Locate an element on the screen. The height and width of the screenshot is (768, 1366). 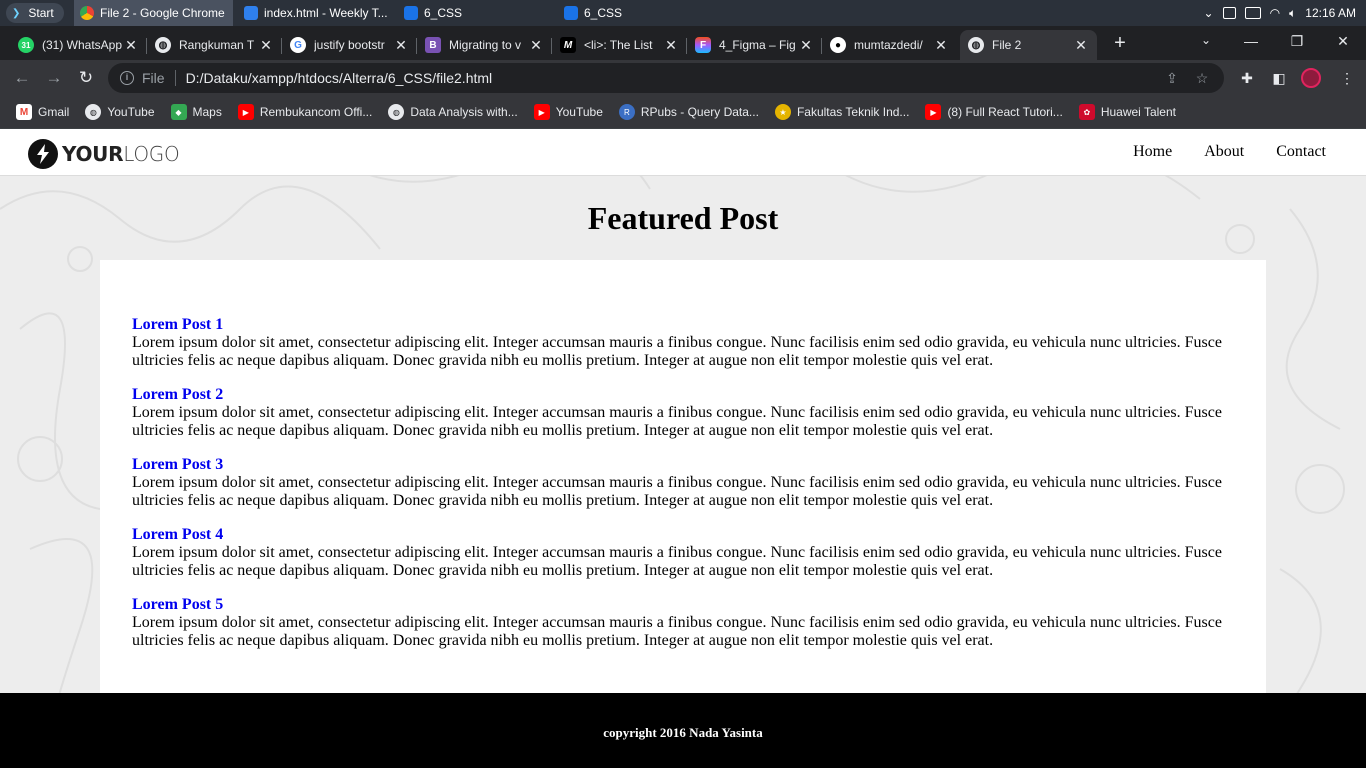
site-footer: copyright 2016 Nada Yasinta is located at coordinates (683, 730).